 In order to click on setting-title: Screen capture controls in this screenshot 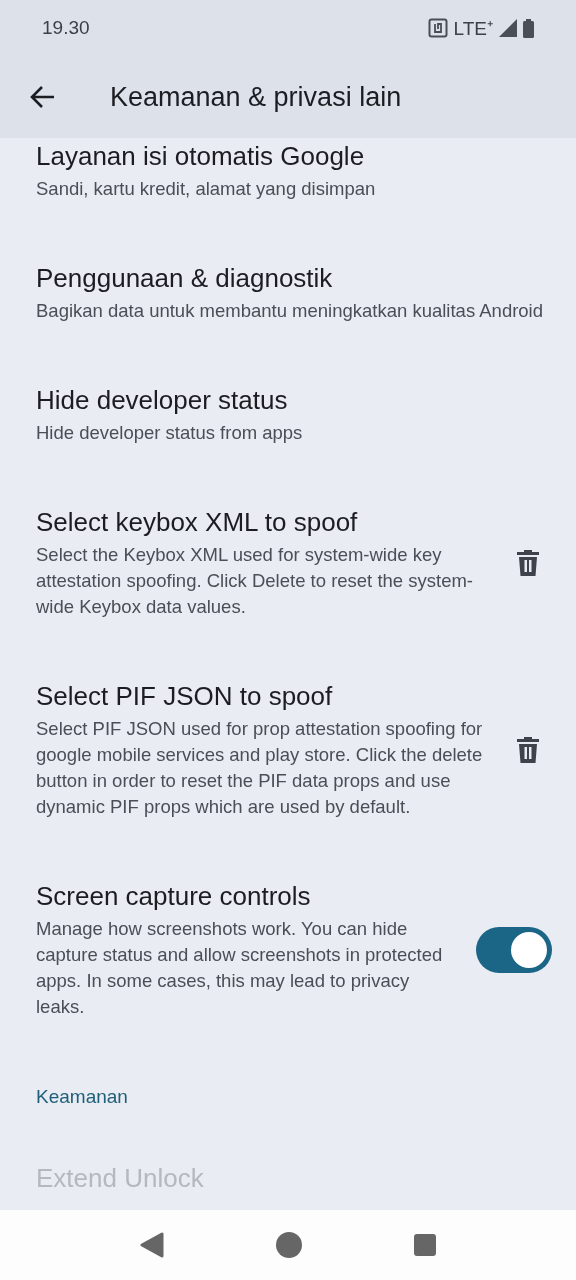, I will do `click(246, 896)`.